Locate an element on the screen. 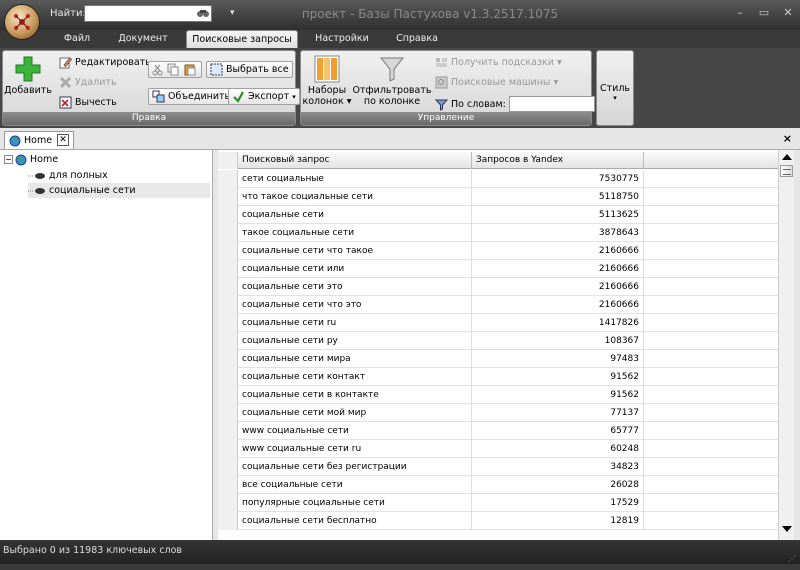 The image size is (800, 570). table-row: такое социальные сети 3878643 is located at coordinates (498, 233).